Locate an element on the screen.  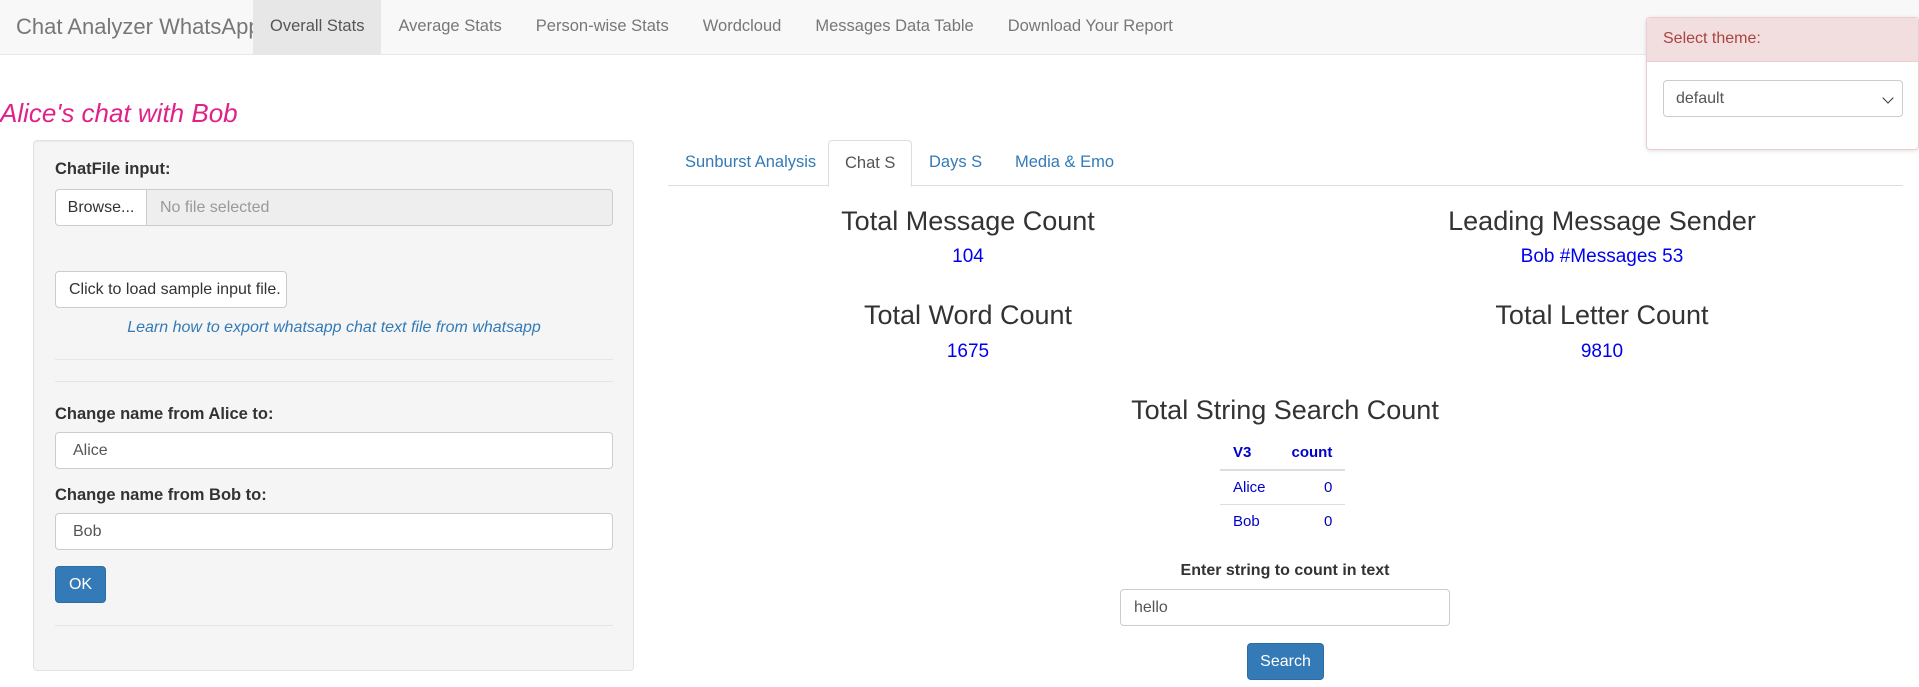
rename-bob-input is located at coordinates (334, 531).